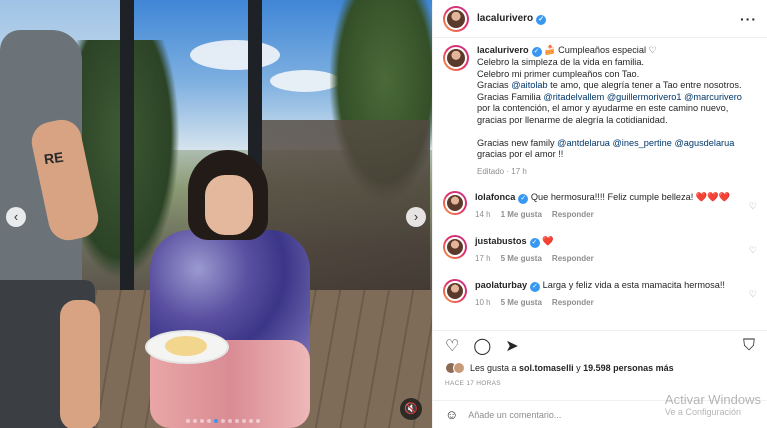  Describe the element at coordinates (713, 97) in the screenshot. I see `mention-link: @marcurivero` at that location.